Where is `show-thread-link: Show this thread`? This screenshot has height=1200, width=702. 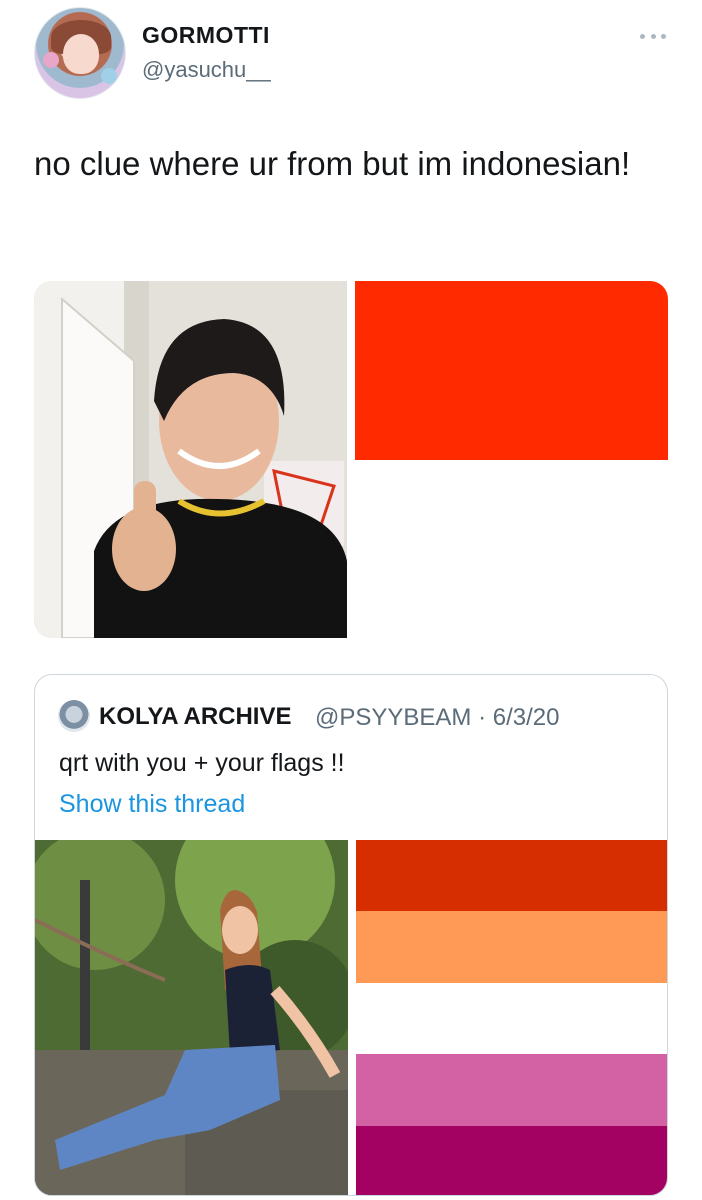 show-thread-link: Show this thread is located at coordinates (152, 804).